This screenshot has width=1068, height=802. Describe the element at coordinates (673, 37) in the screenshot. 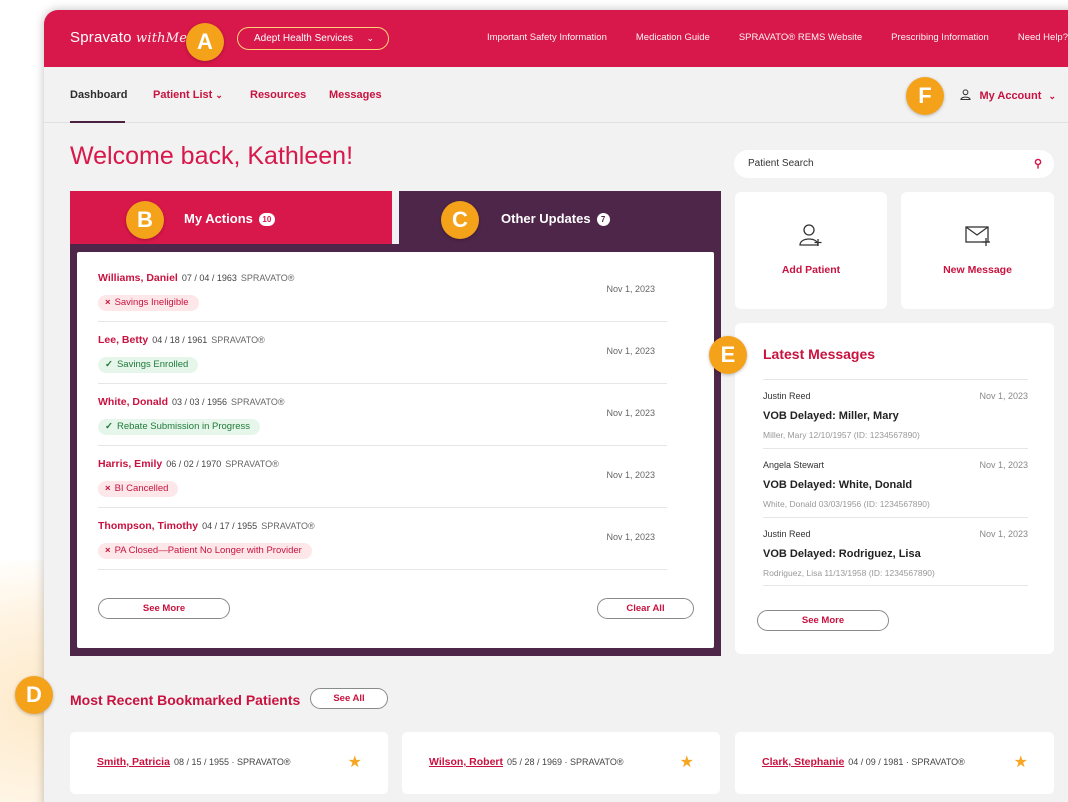

I see `link-medication-guide: Medication Guide` at that location.